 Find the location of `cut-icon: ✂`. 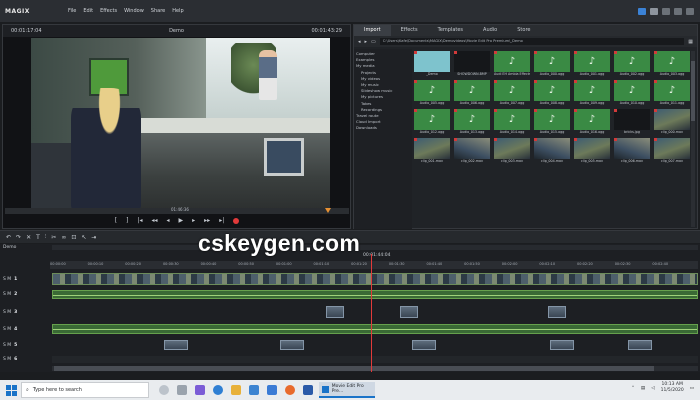

cut-icon: ✂ is located at coordinates (53, 237).